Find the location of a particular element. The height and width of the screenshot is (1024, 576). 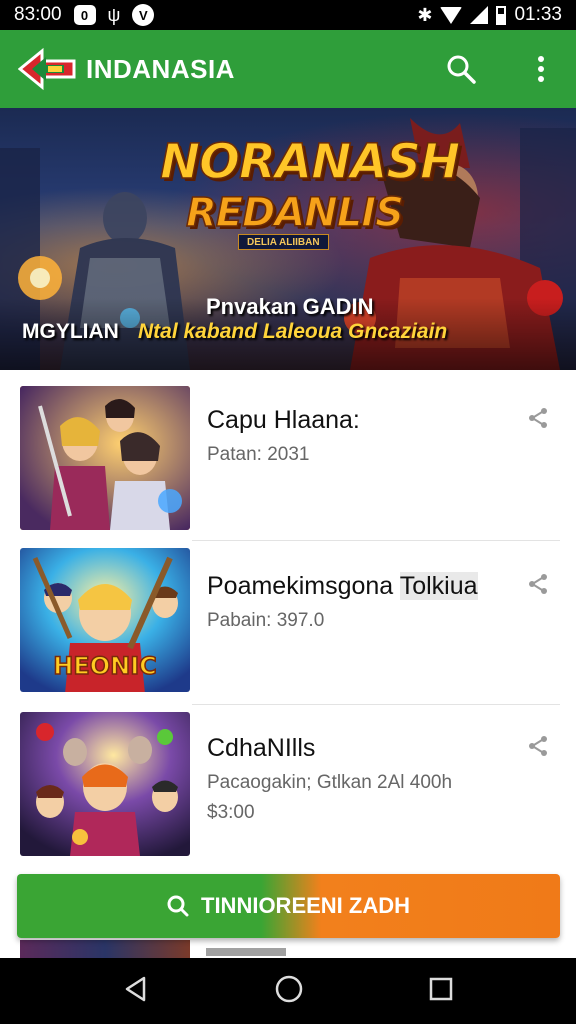

item-title: Capu Hlaana: is located at coordinates (283, 420).